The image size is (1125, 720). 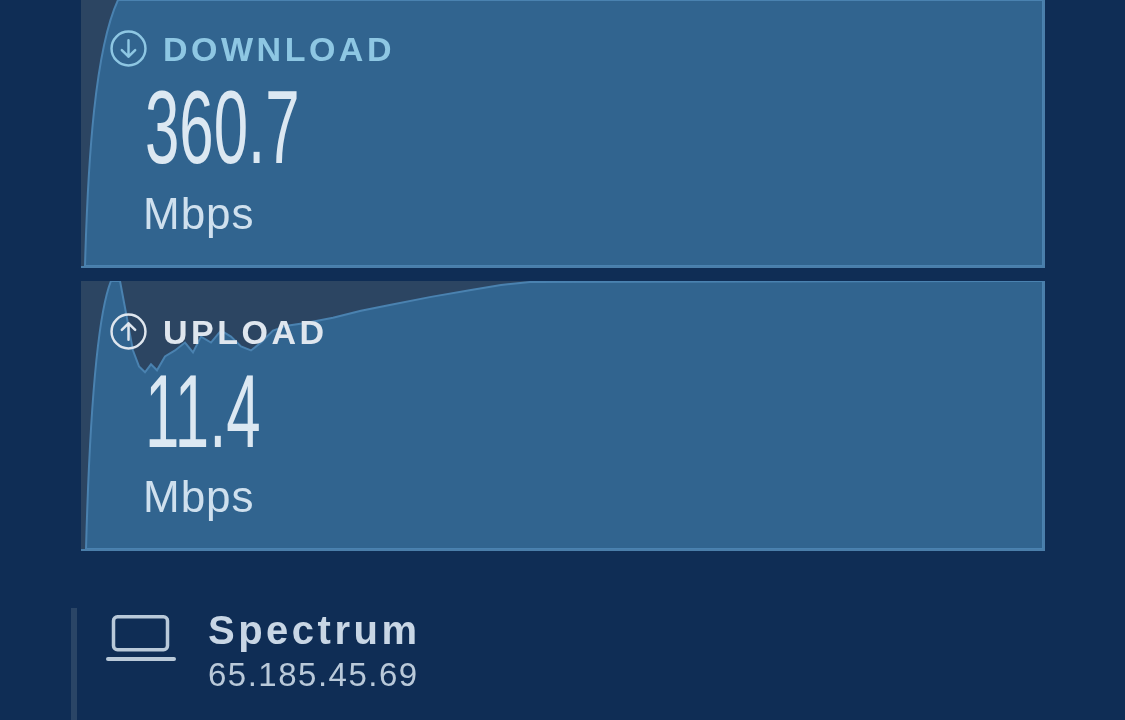 What do you see at coordinates (314, 630) in the screenshot?
I see `provider-name: Spectrum` at bounding box center [314, 630].